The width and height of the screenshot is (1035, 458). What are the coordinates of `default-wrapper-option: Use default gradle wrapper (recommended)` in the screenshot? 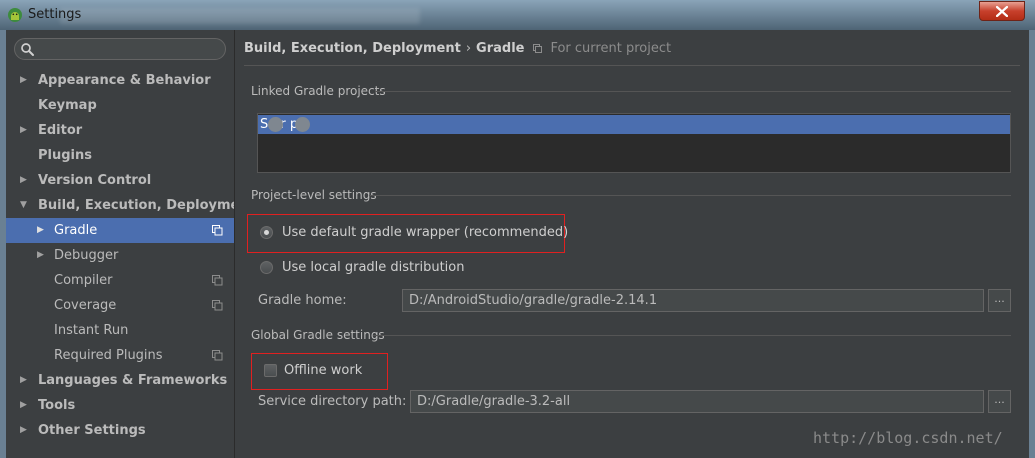 It's located at (414, 233).